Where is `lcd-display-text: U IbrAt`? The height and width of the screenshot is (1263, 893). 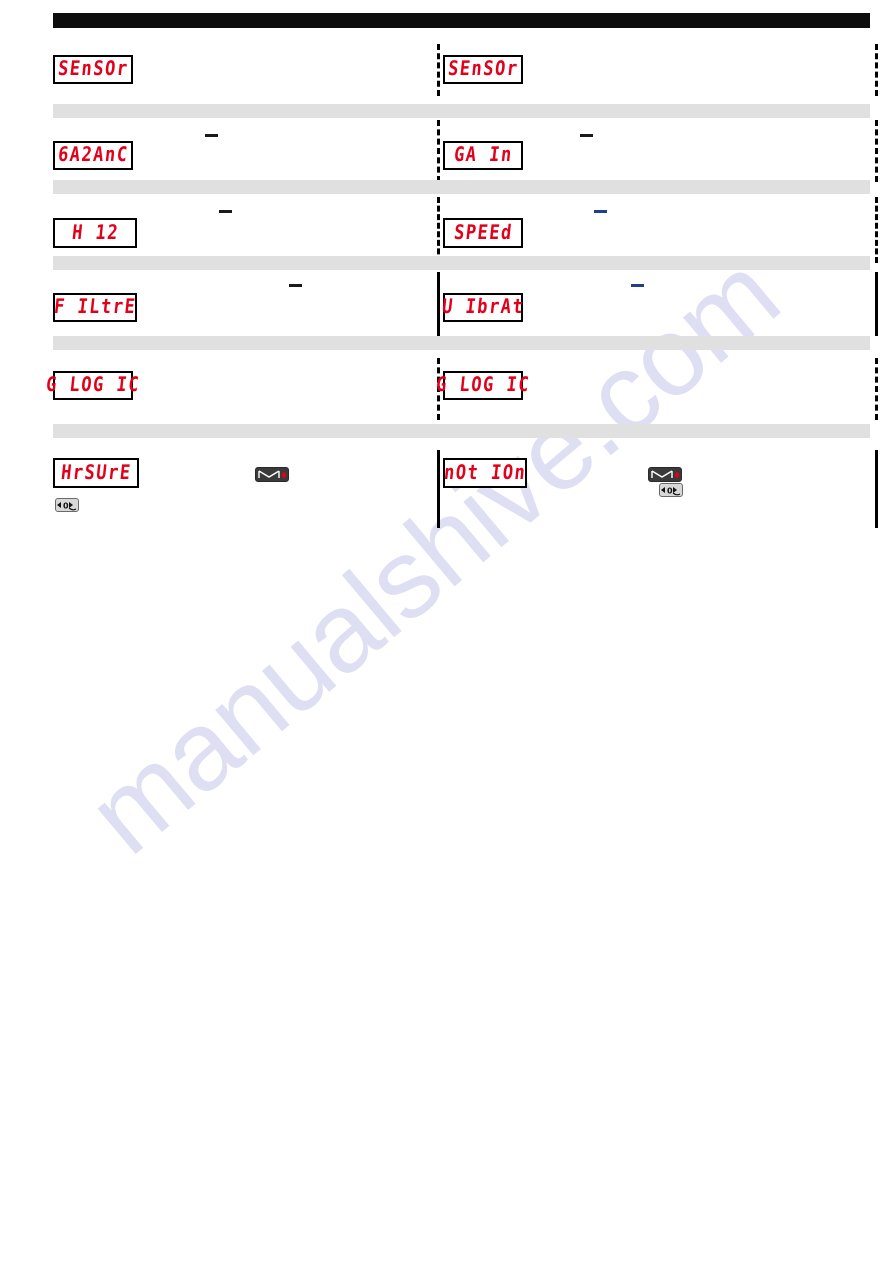 lcd-display-text: U IbrAt is located at coordinates (483, 307).